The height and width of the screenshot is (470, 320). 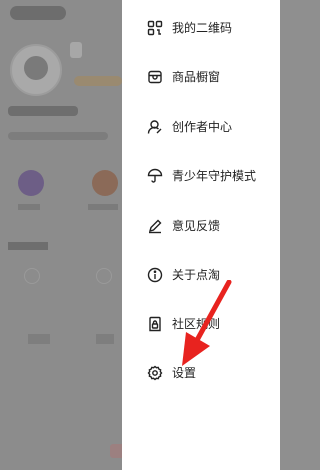 What do you see at coordinates (155, 226) in the screenshot?
I see `pencil-icon` at bounding box center [155, 226].